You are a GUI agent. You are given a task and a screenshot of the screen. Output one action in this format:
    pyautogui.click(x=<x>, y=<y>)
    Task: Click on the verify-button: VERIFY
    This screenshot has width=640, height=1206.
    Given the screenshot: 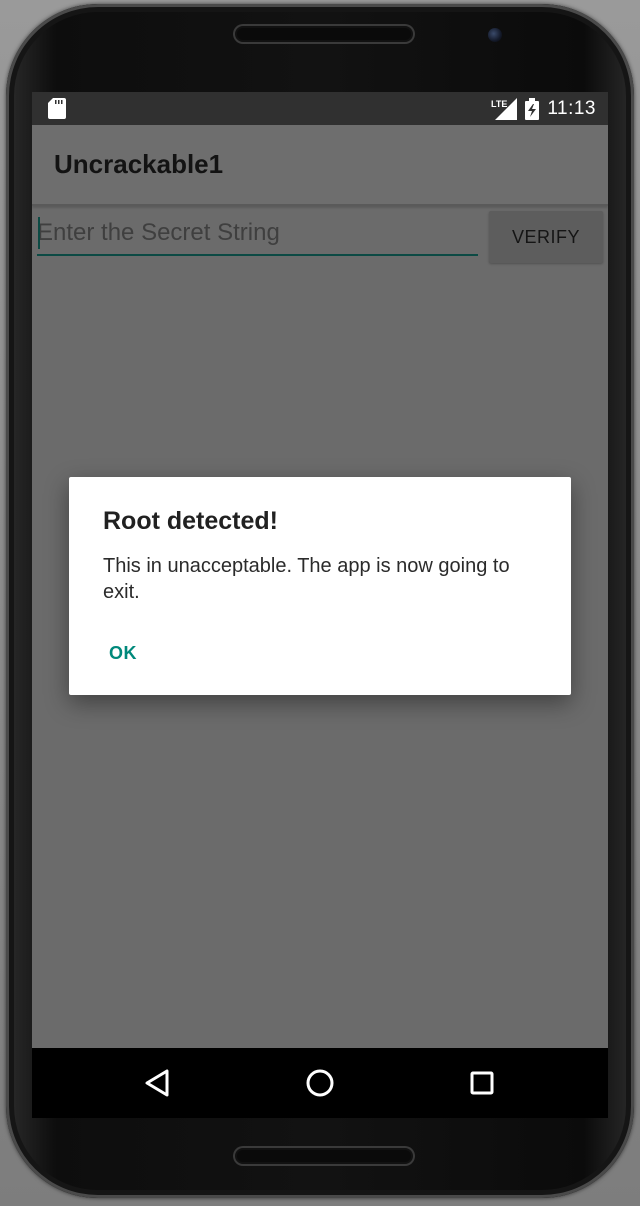 What is the action you would take?
    pyautogui.click(x=546, y=237)
    